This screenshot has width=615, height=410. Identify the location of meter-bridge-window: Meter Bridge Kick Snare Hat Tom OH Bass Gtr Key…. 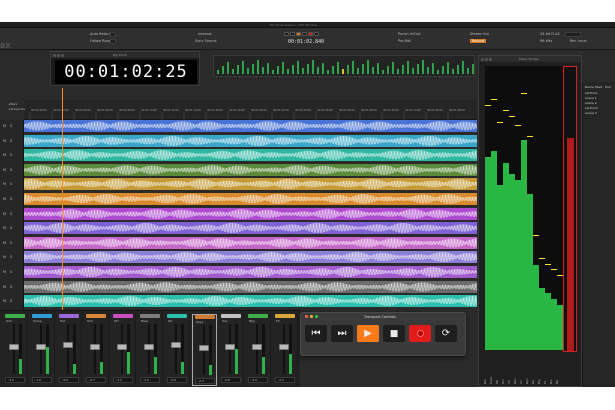
(530, 221).